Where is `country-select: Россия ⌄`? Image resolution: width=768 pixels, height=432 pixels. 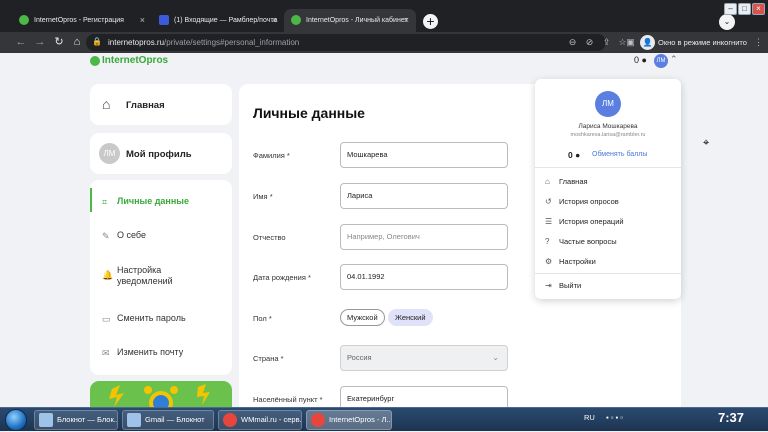 country-select: Россия ⌄ is located at coordinates (424, 358).